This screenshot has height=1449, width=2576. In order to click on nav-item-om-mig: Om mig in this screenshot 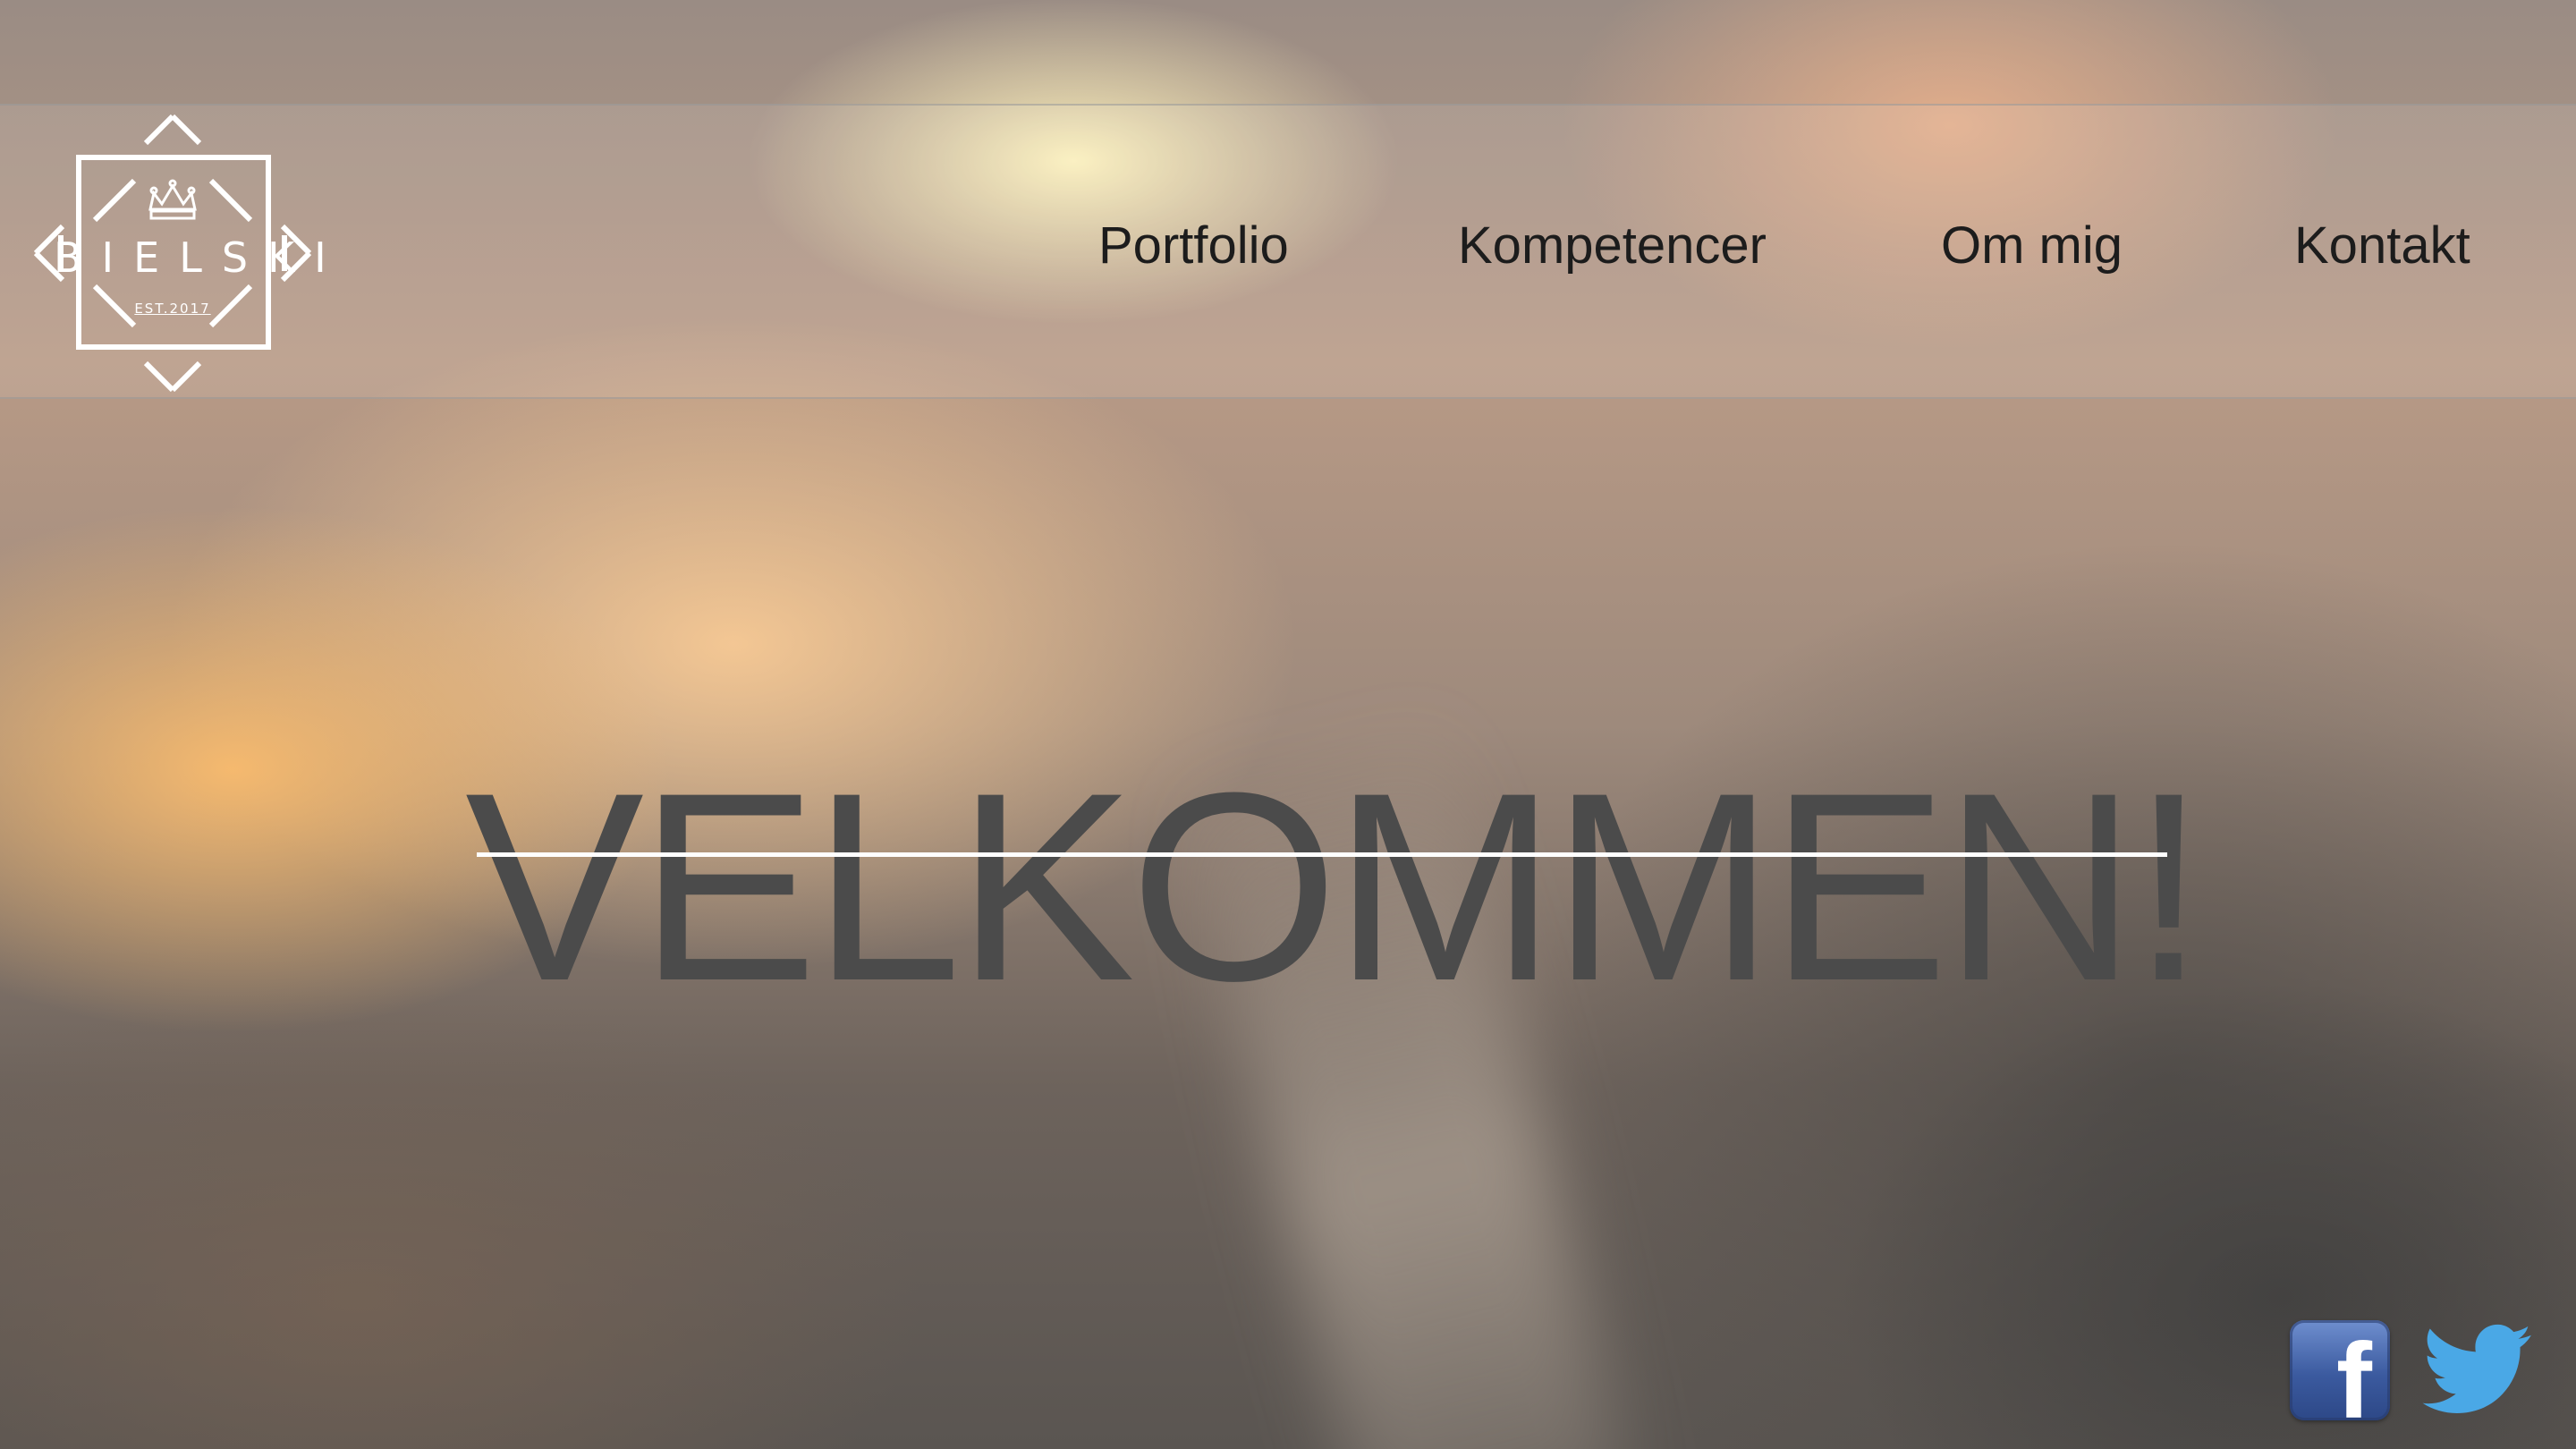, I will do `click(2032, 246)`.